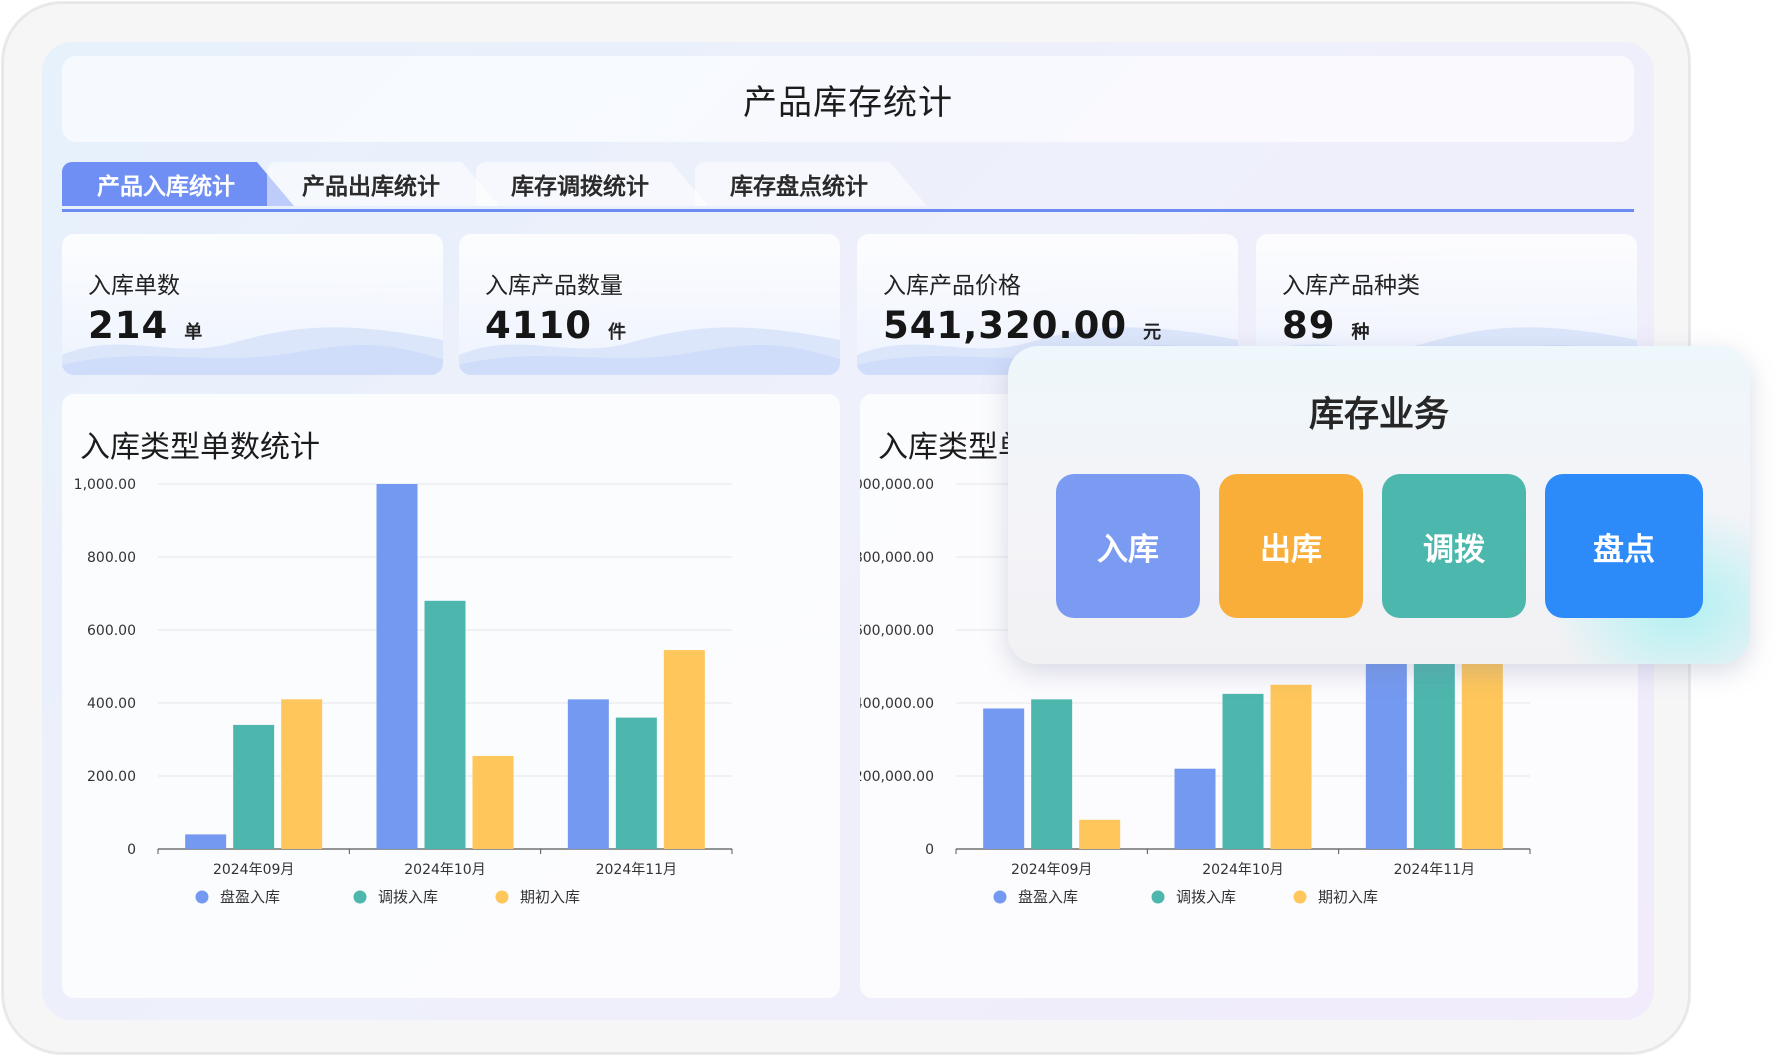  I want to click on y-tick-label: 1,000.00, so click(105, 485).